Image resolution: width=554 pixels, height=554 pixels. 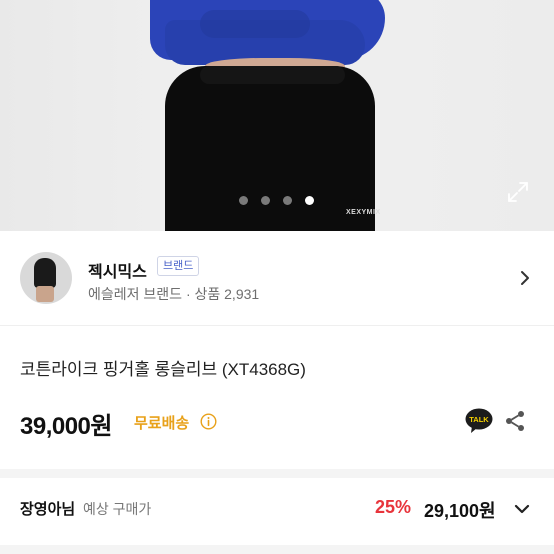 I want to click on expected-price-label: 예상 구매가, so click(x=117, y=509).